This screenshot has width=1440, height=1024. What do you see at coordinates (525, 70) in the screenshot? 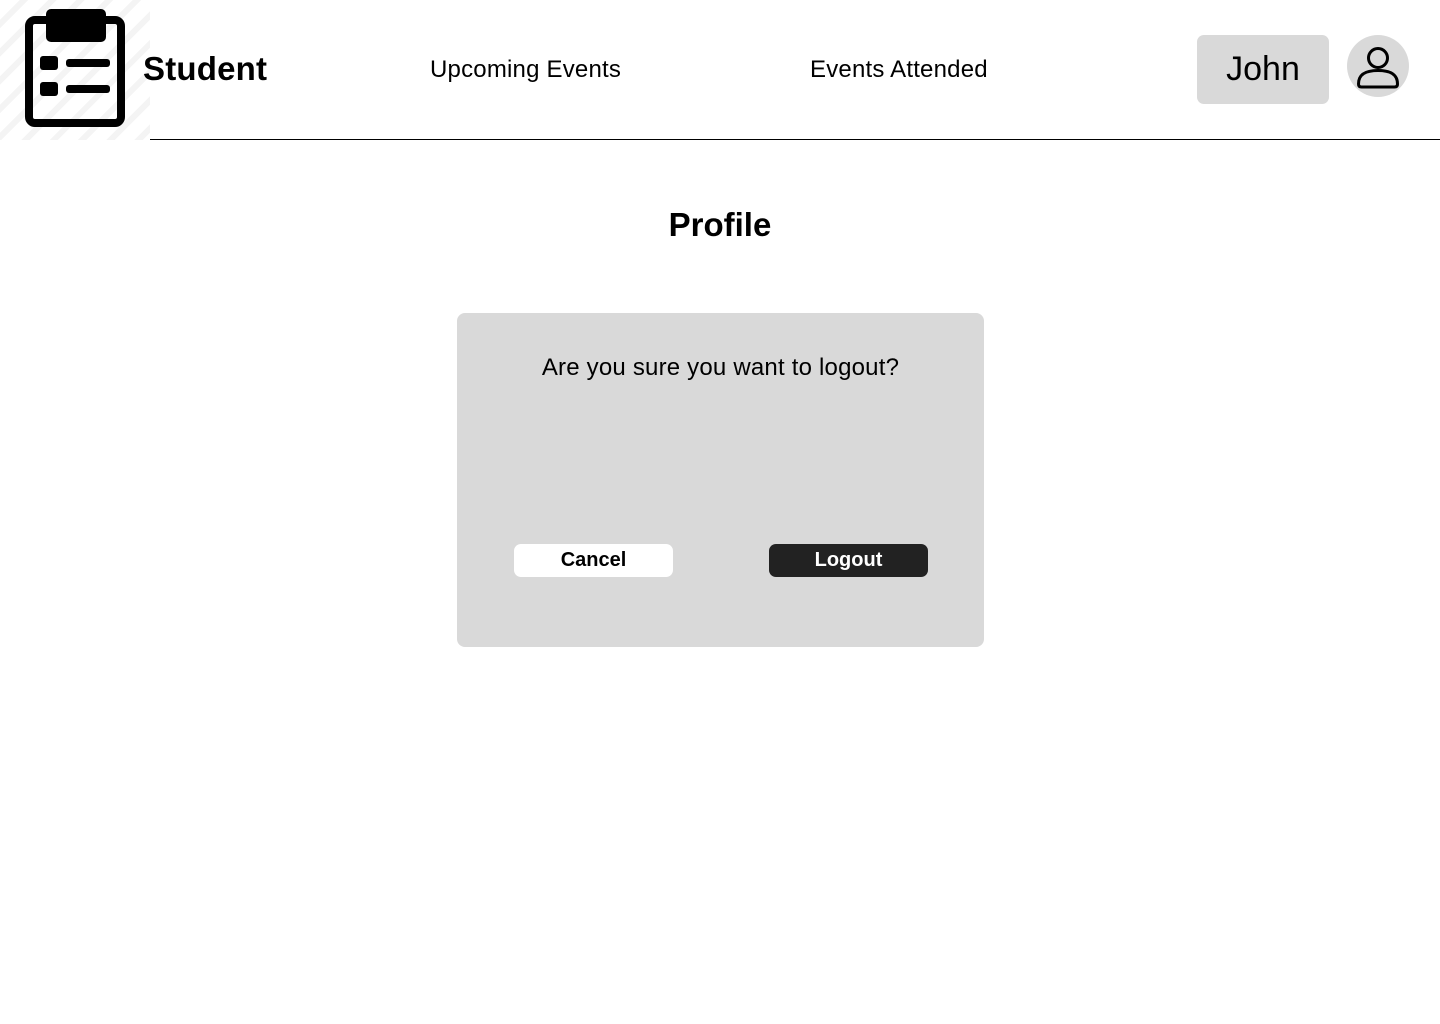
I see `nav-upcoming-events: Upcoming Events` at bounding box center [525, 70].